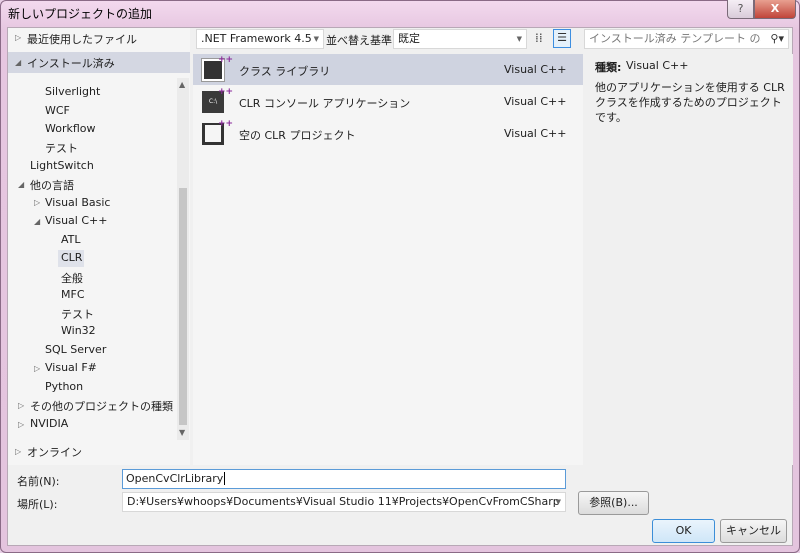 The image size is (800, 553). Describe the element at coordinates (409, 38) in the screenshot. I see `sort-value: 既定` at that location.